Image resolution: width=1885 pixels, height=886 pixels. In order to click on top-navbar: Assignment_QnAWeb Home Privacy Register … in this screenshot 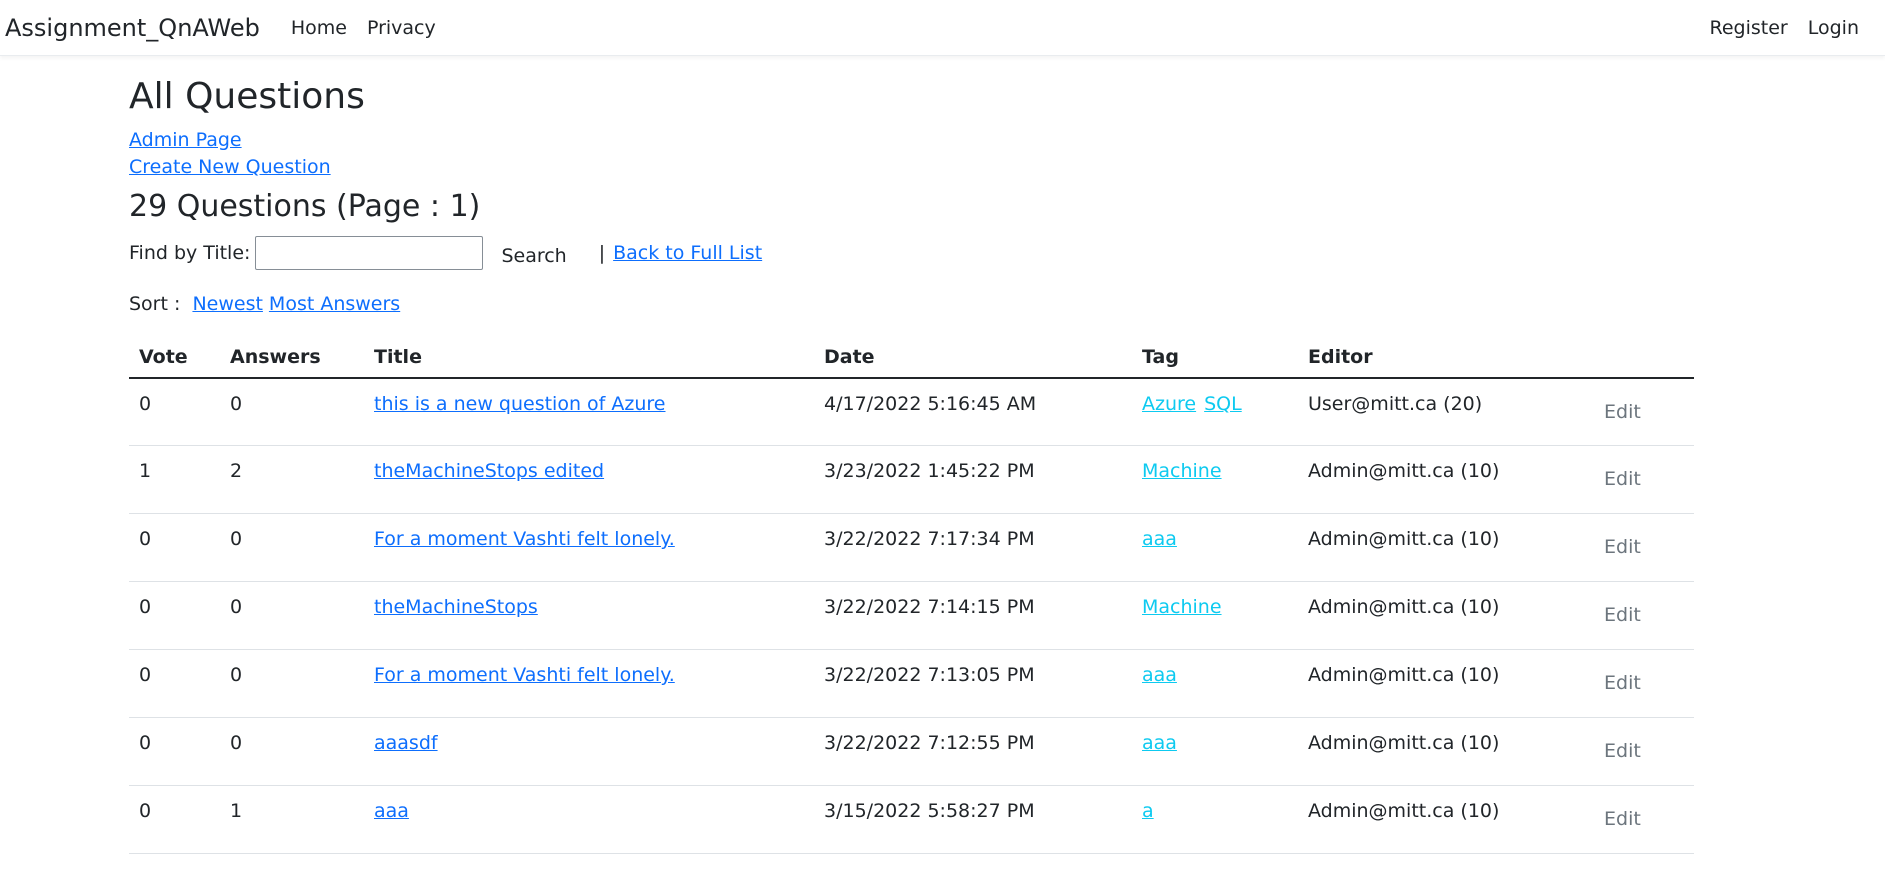, I will do `click(942, 28)`.